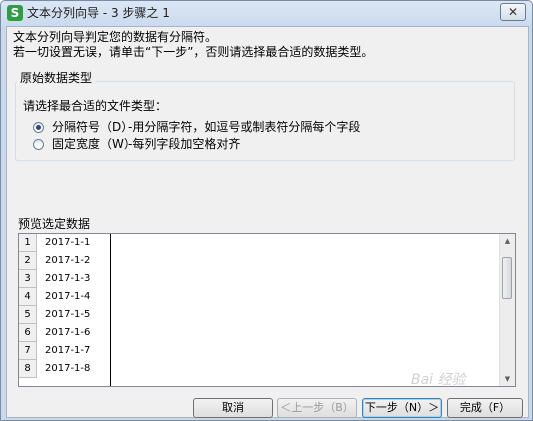  What do you see at coordinates (94, 144) in the screenshot?
I see `radio-fixed-width-label: 固定宽度（W）` at bounding box center [94, 144].